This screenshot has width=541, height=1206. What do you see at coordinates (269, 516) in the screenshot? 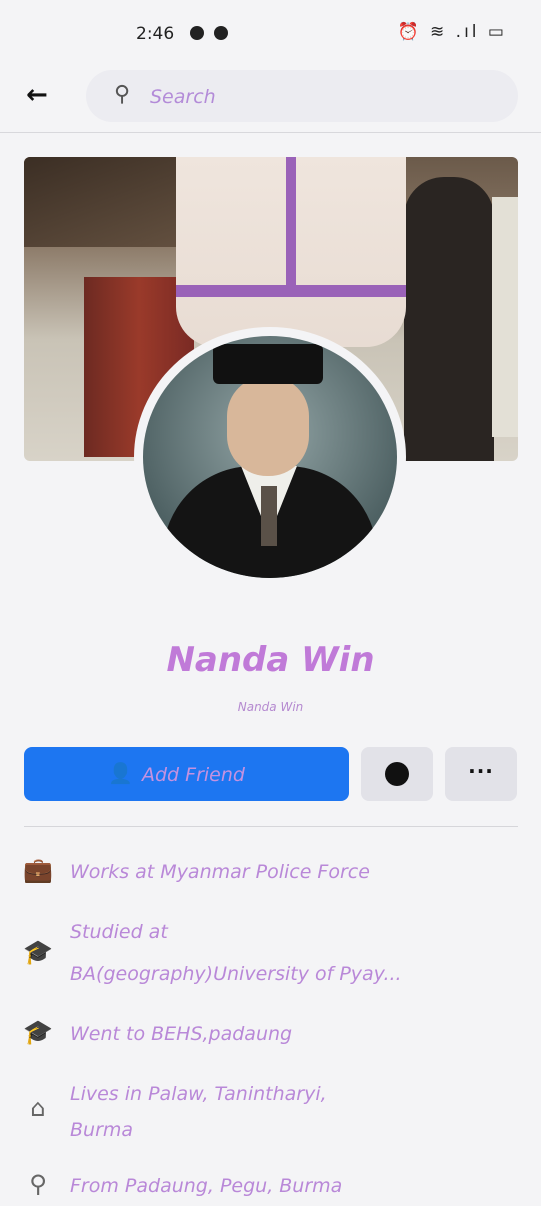
I see `avatar-tie` at bounding box center [269, 516].